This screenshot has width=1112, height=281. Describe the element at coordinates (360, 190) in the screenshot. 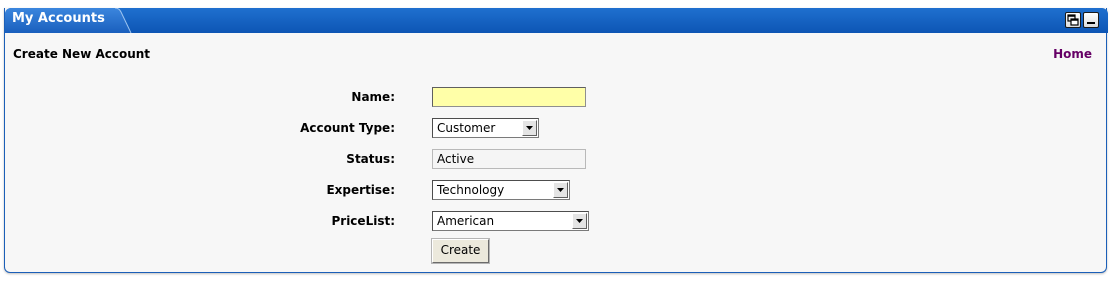

I see `expertise-label: Expertise:` at that location.